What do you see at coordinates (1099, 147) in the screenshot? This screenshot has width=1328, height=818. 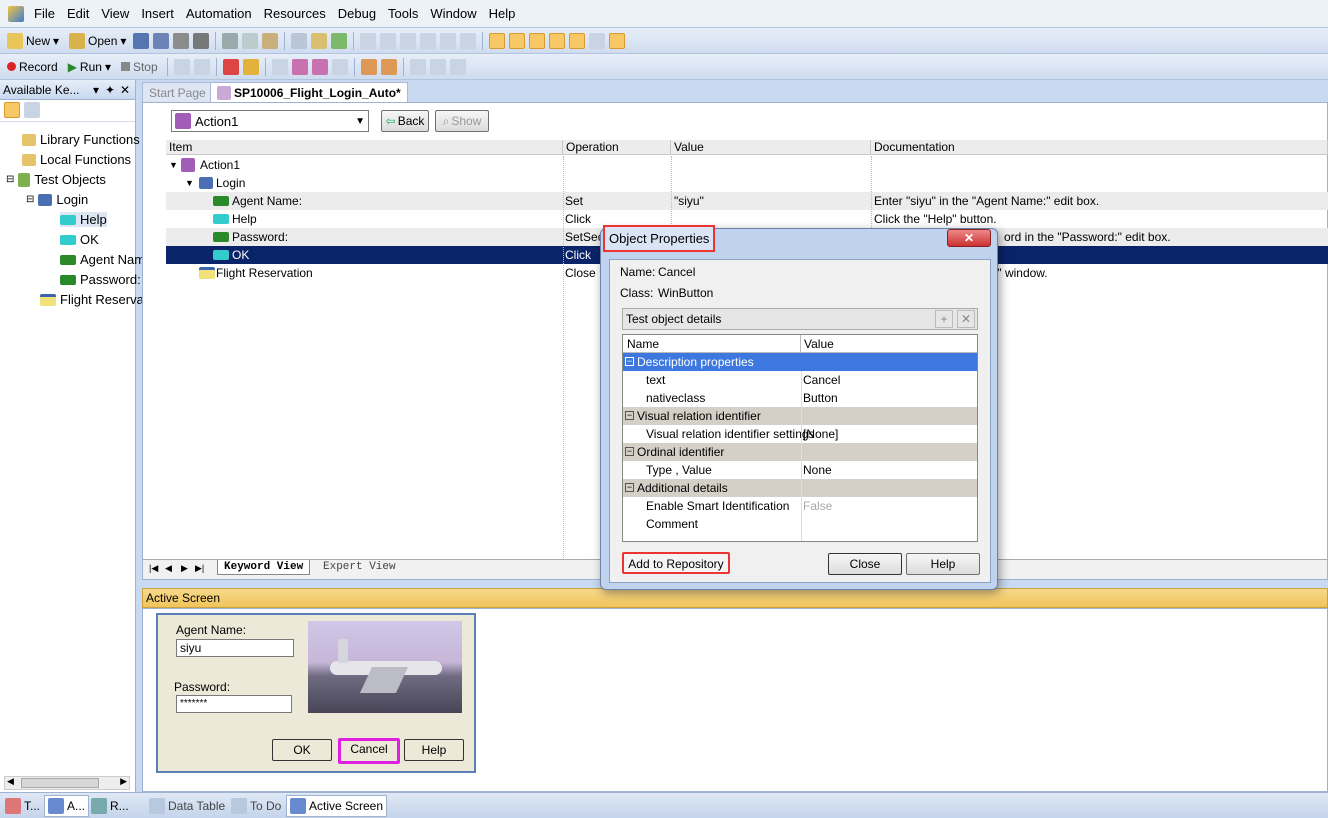 I see `col-header-documentation: Documentation` at bounding box center [1099, 147].